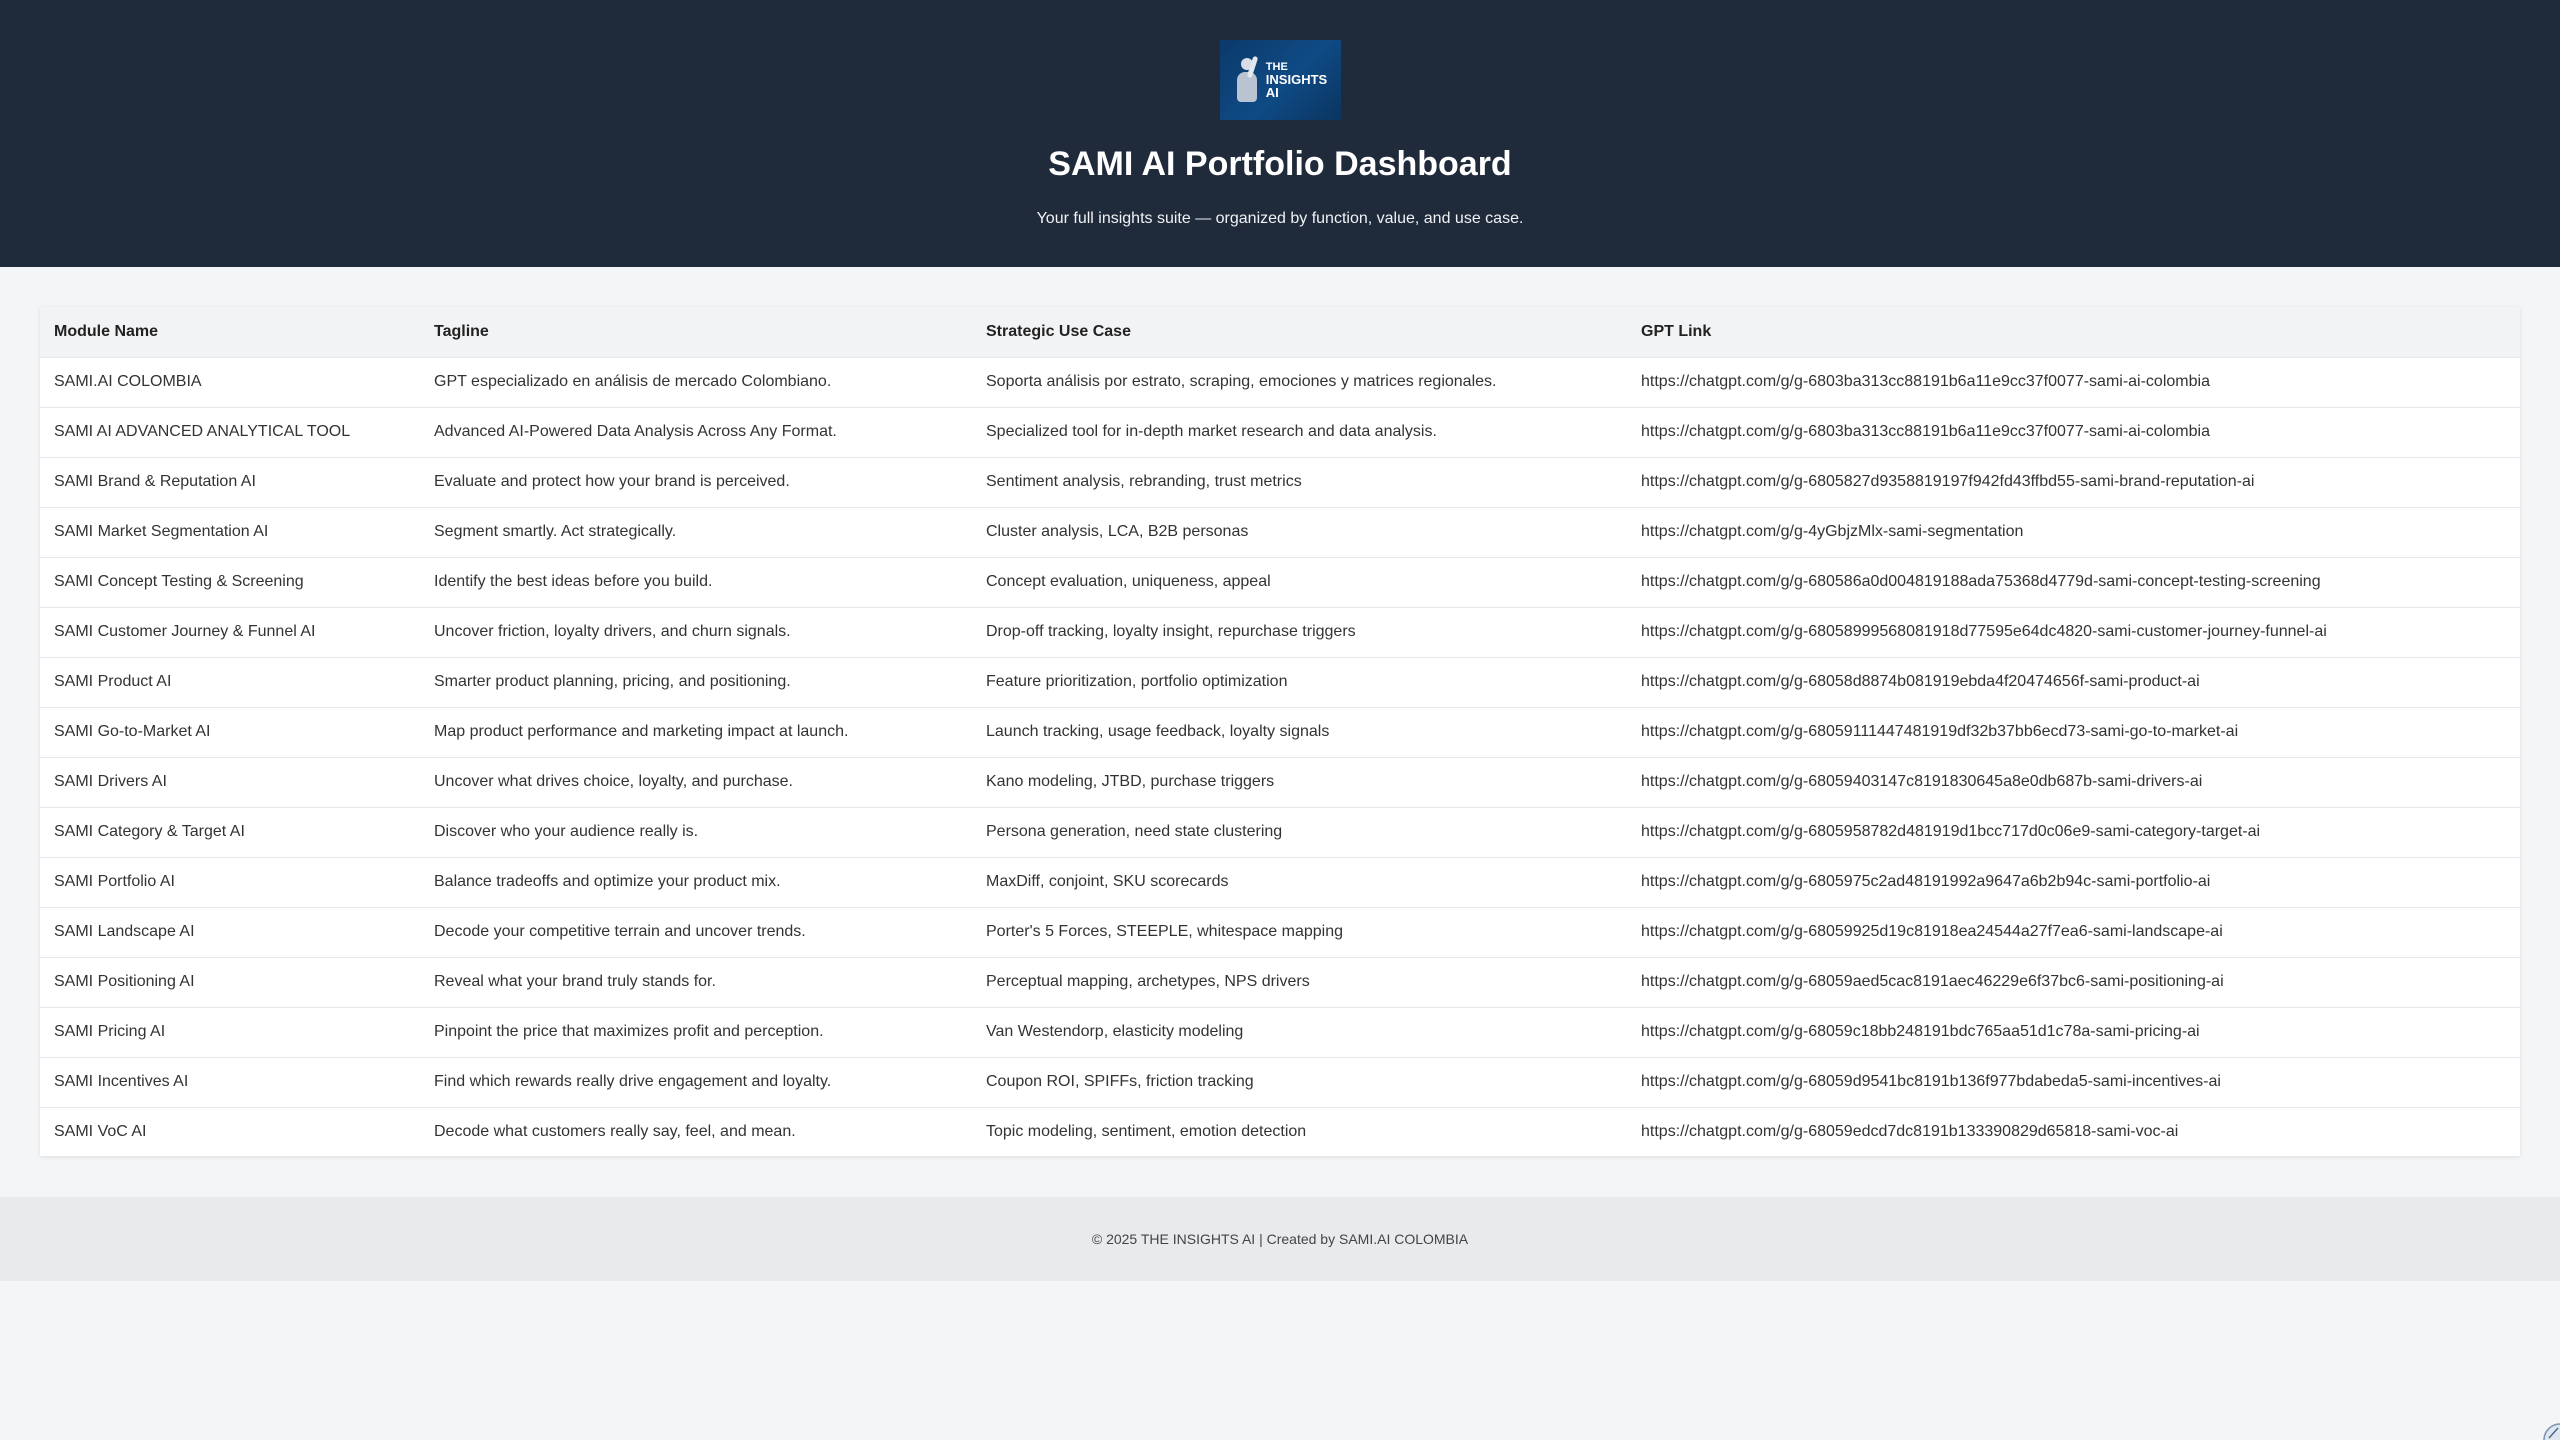 This screenshot has height=1440, width=2560. What do you see at coordinates (1299, 531) in the screenshot?
I see `strategic-use-case-cell: Cluster analysis, LCA, B2B personas` at bounding box center [1299, 531].